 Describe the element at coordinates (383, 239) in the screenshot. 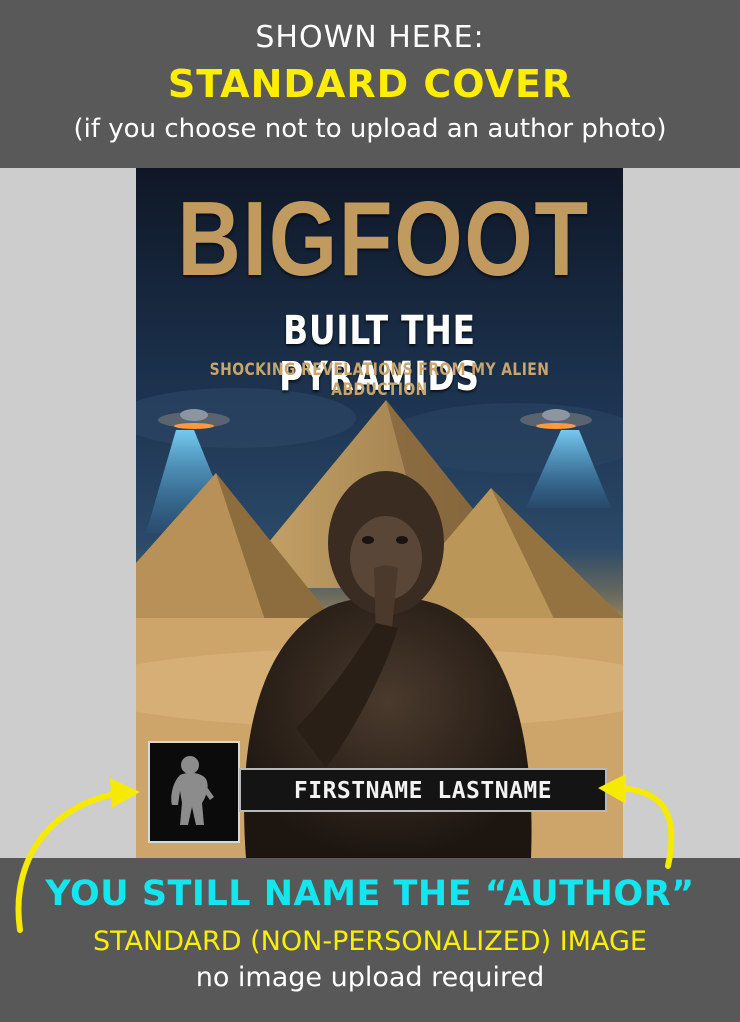

I see `cover-title: BIGFOOT` at that location.